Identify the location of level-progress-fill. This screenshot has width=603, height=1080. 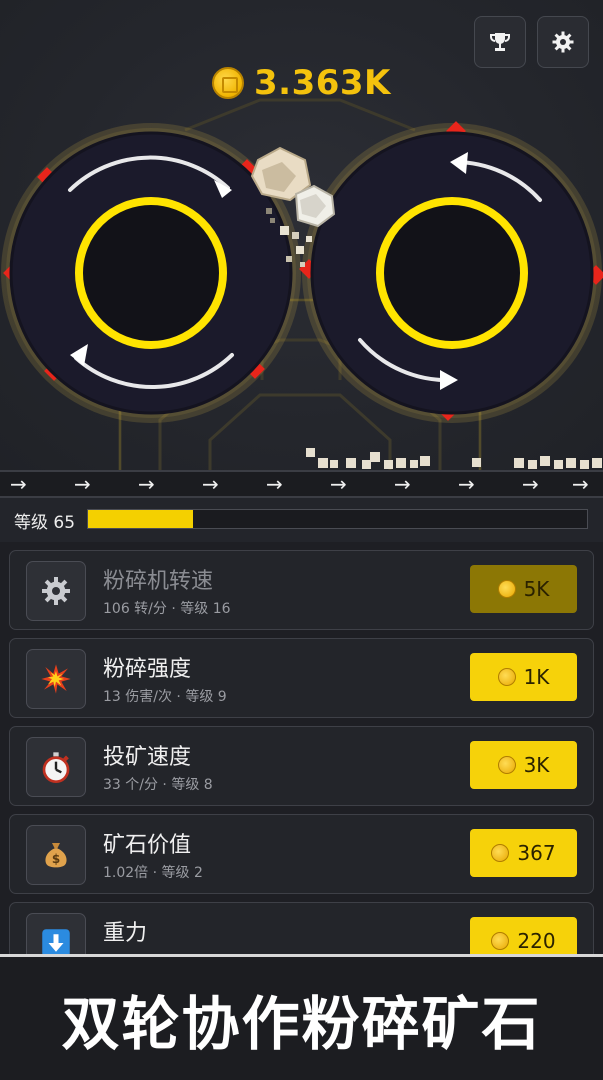
(140, 519).